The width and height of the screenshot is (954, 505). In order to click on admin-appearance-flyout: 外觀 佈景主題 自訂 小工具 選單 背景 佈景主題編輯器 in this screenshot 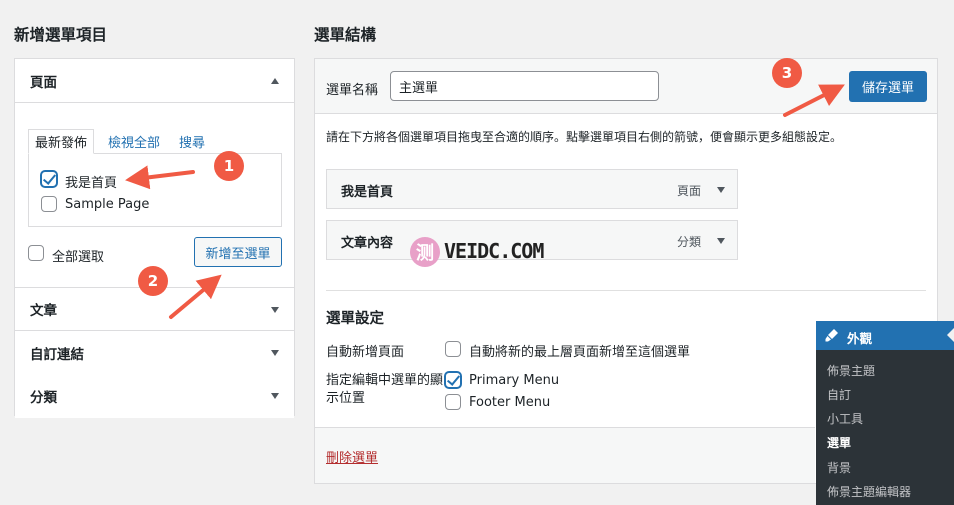, I will do `click(885, 413)`.